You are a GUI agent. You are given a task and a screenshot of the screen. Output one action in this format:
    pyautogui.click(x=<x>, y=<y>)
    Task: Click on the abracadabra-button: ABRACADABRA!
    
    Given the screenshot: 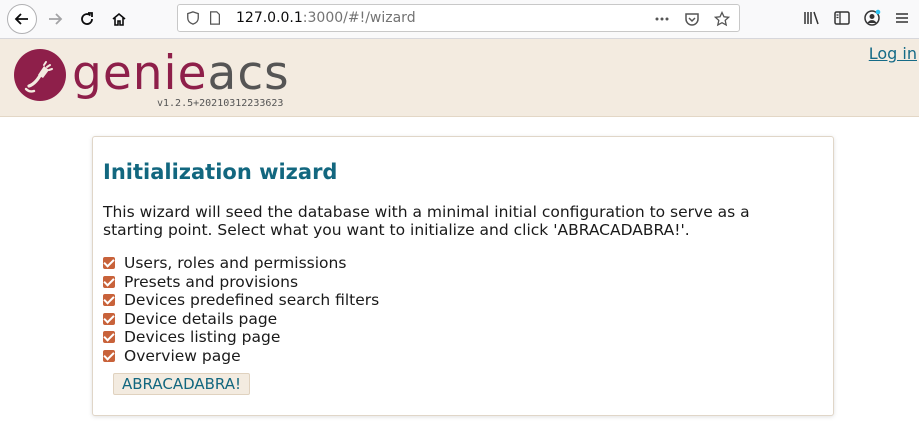 What is the action you would take?
    pyautogui.click(x=182, y=384)
    